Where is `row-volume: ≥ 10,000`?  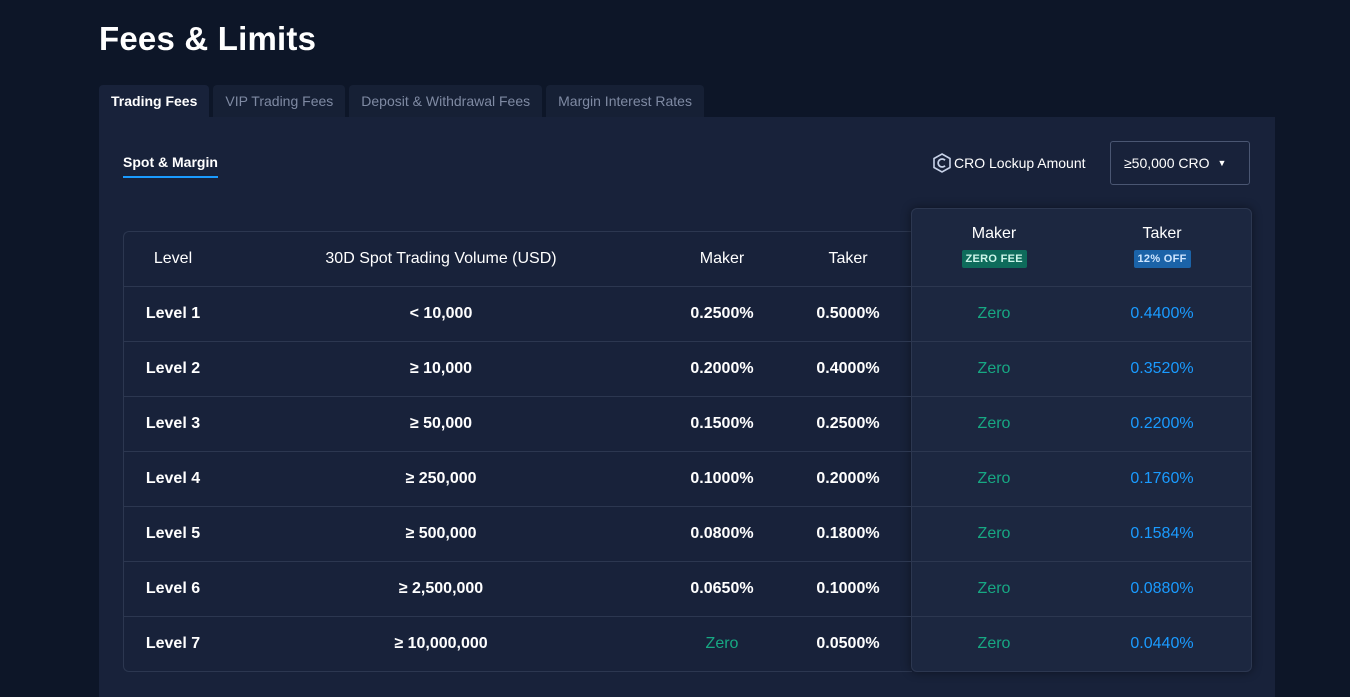
row-volume: ≥ 10,000 is located at coordinates (441, 368).